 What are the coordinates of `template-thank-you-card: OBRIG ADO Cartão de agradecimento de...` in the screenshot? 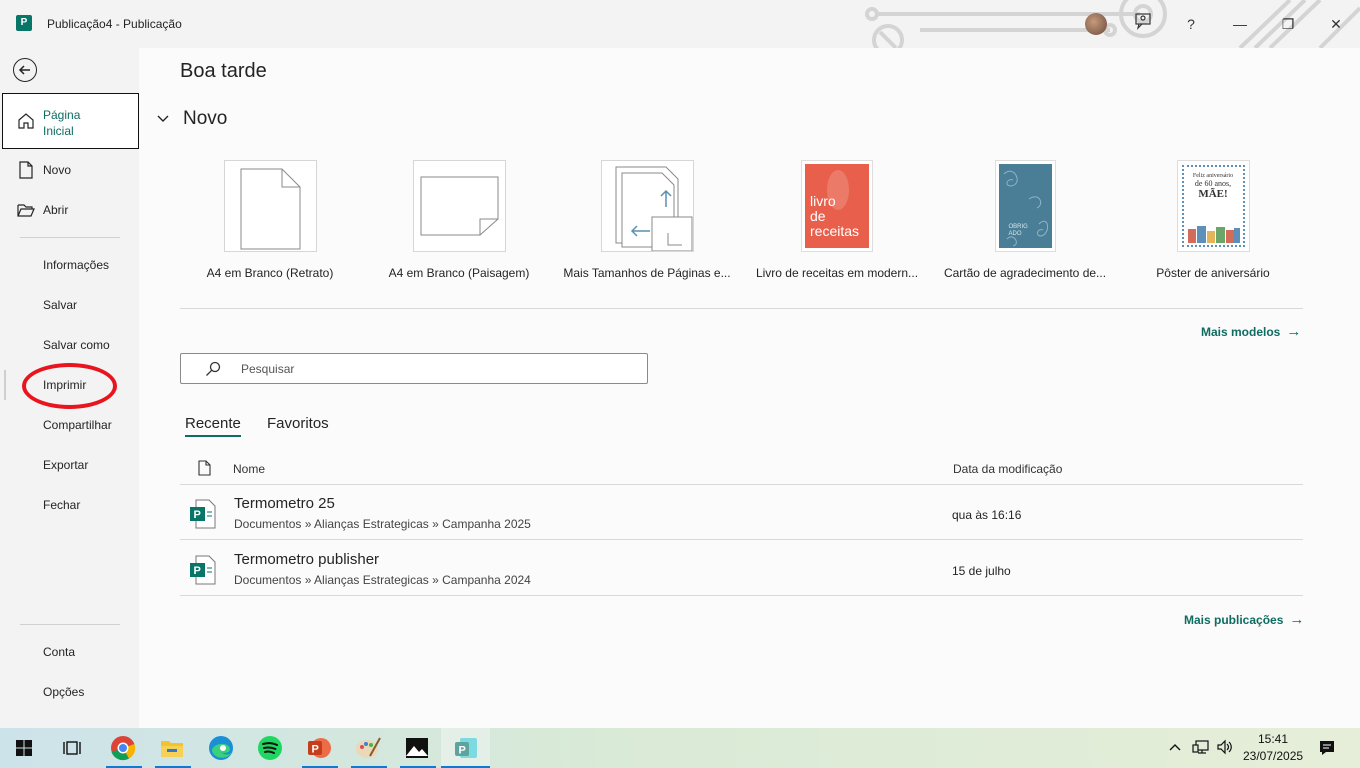 It's located at (1025, 220).